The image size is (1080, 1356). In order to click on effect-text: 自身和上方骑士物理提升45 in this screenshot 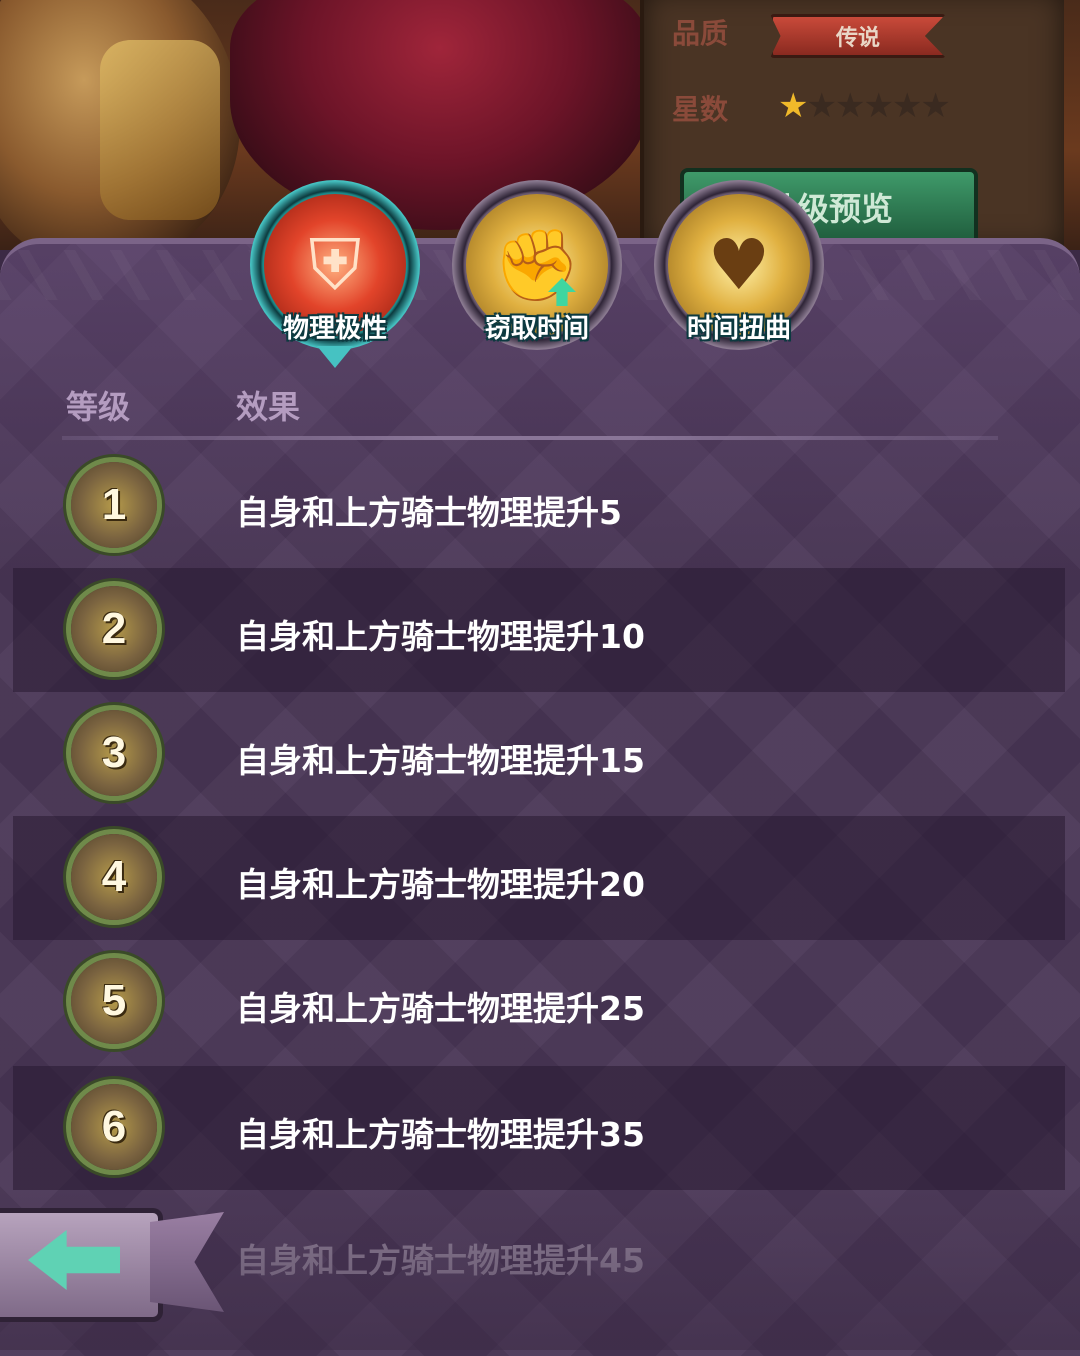, I will do `click(440, 1260)`.